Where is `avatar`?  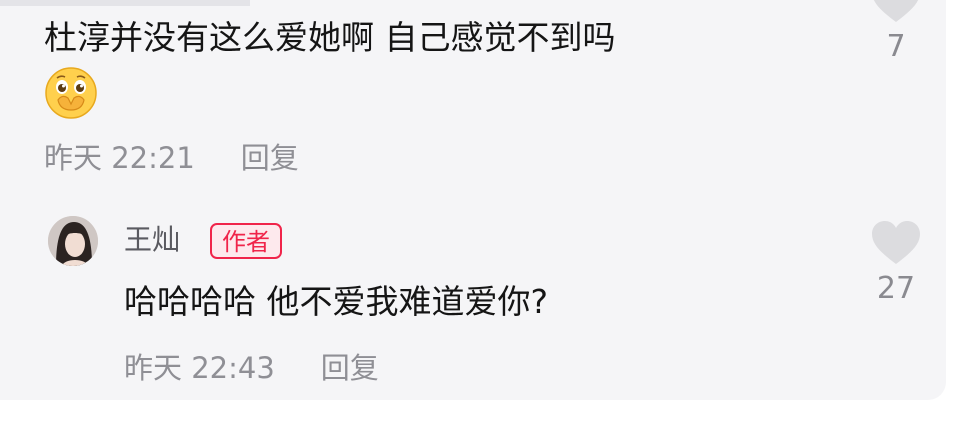
avatar is located at coordinates (73, 241).